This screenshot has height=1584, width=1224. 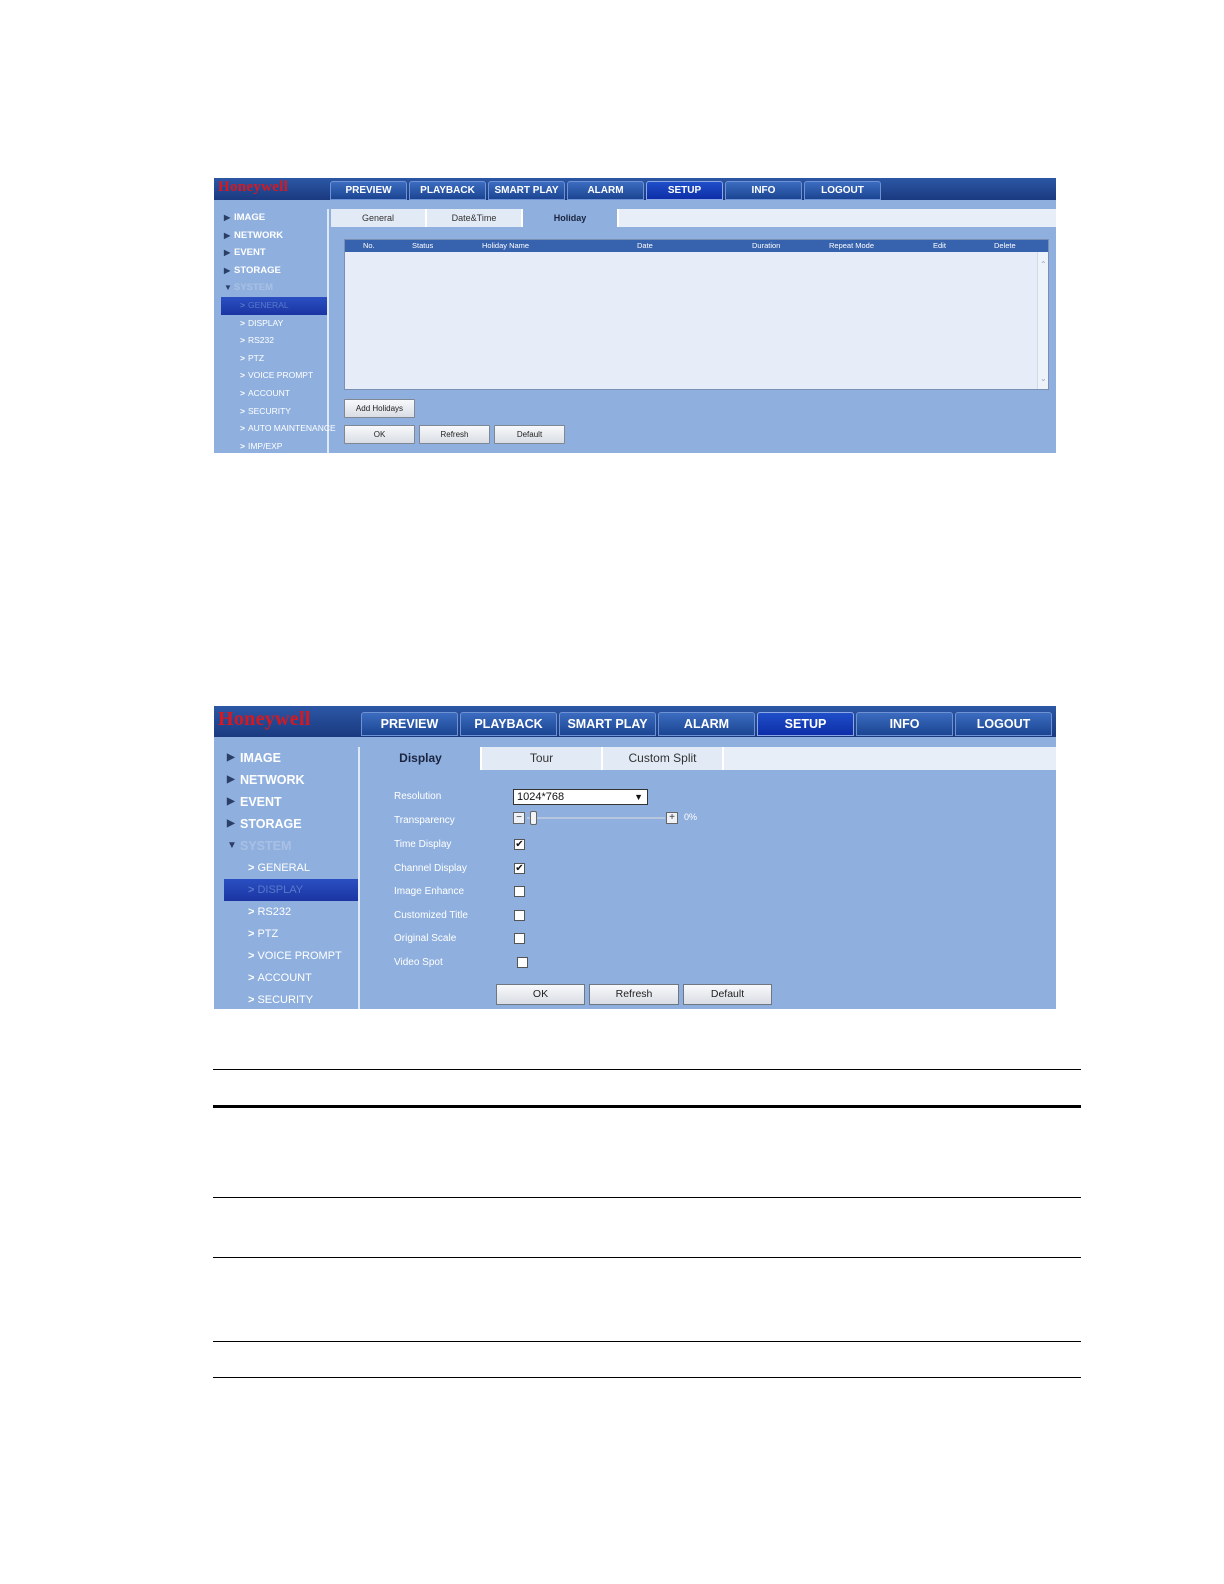 I want to click on add-holidays-button: Add Holidays, so click(x=379, y=408).